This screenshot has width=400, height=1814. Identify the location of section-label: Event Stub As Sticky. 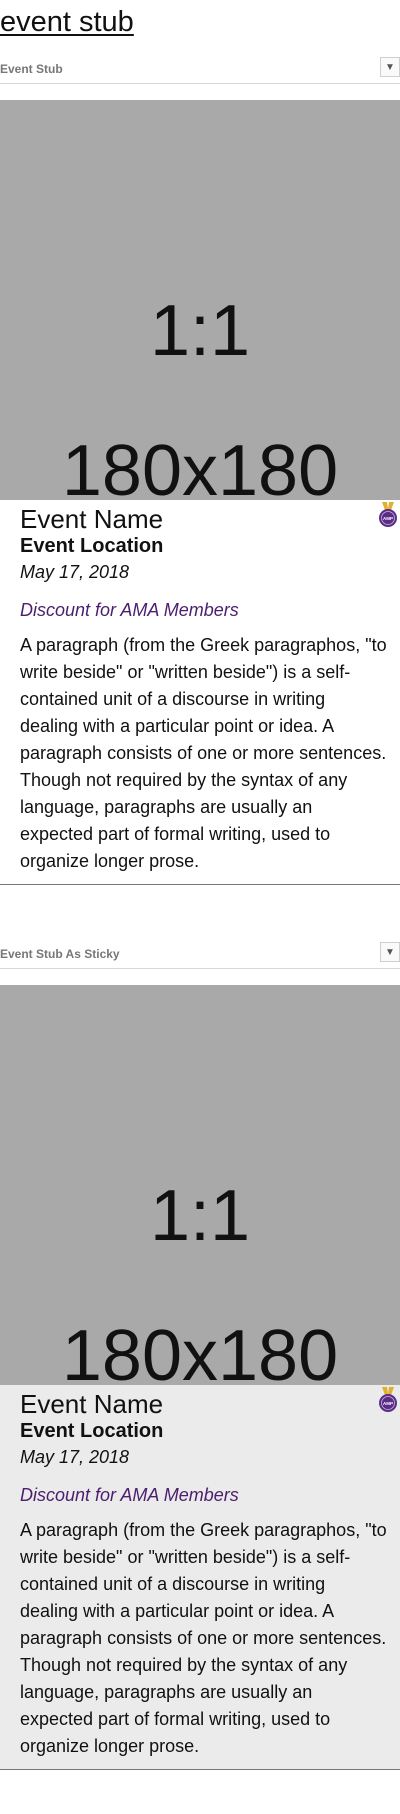
(60, 954).